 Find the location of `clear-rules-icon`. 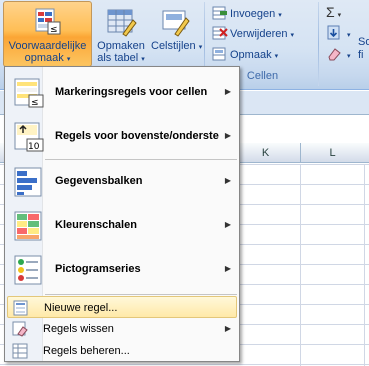

clear-rules-icon is located at coordinates (20, 329).